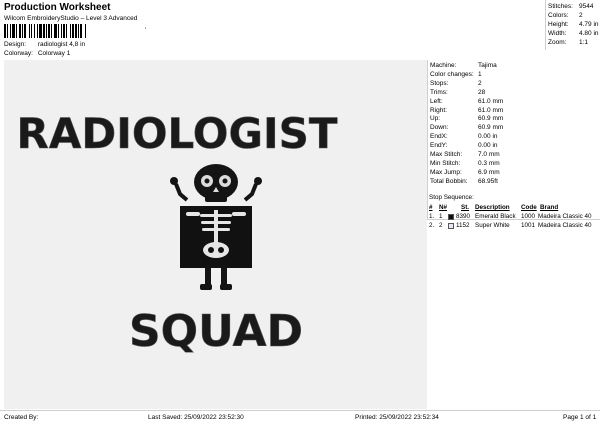  What do you see at coordinates (449, 181) in the screenshot?
I see `detail-label: Total Bobbin:` at bounding box center [449, 181].